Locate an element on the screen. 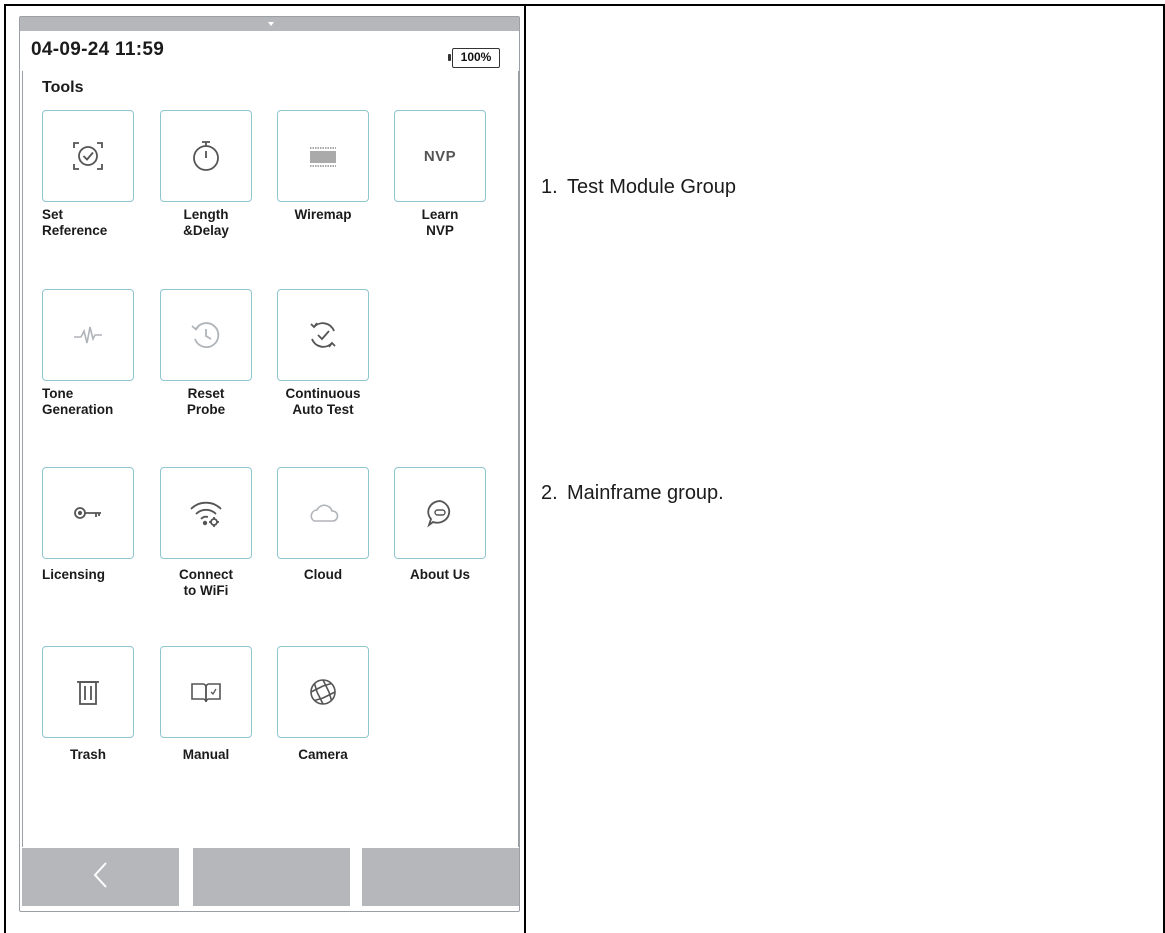  tool-trash is located at coordinates (88, 692).